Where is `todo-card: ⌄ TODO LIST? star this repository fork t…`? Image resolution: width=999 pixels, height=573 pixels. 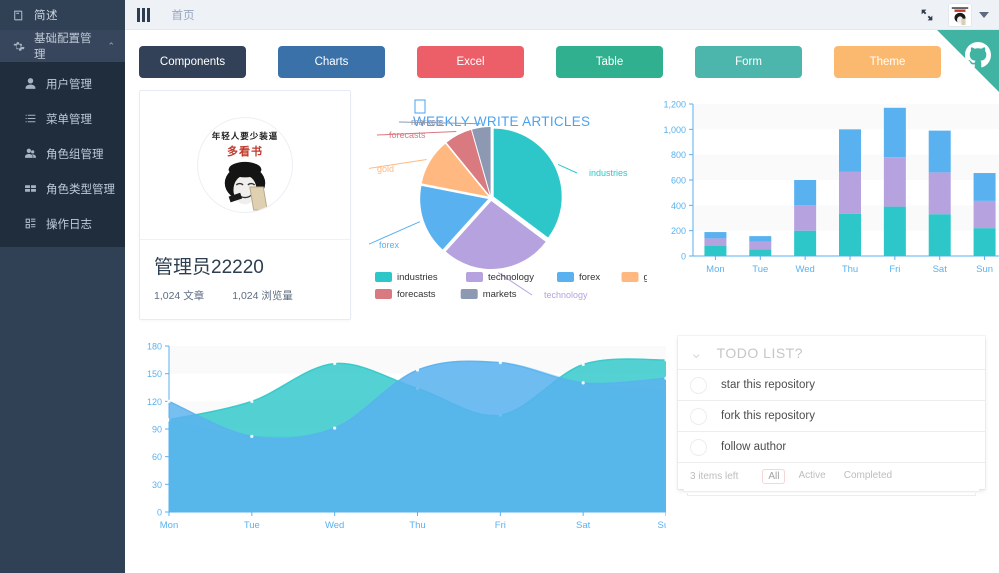 todo-card: ⌄ TODO LIST? star this repository fork t… is located at coordinates (831, 412).